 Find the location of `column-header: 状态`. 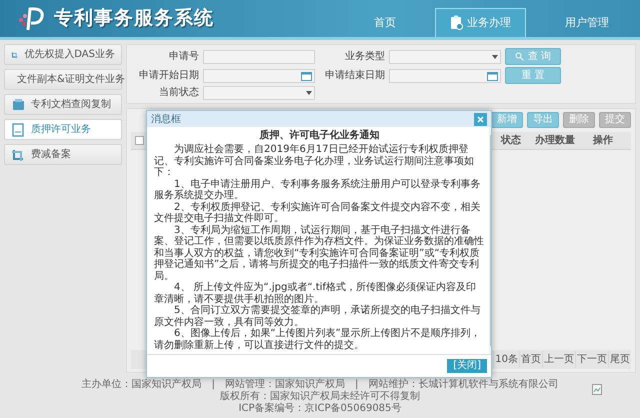

column-header: 状态 is located at coordinates (518, 140).